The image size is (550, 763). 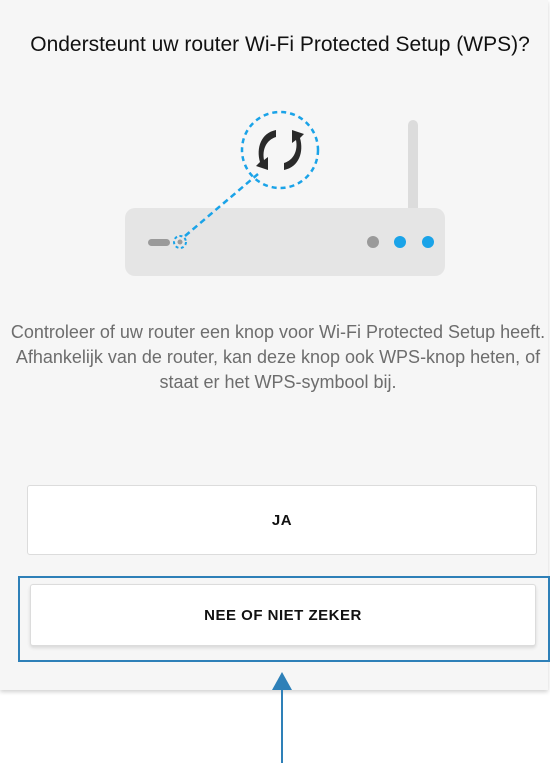 I want to click on wps-icon, so click(x=280, y=150).